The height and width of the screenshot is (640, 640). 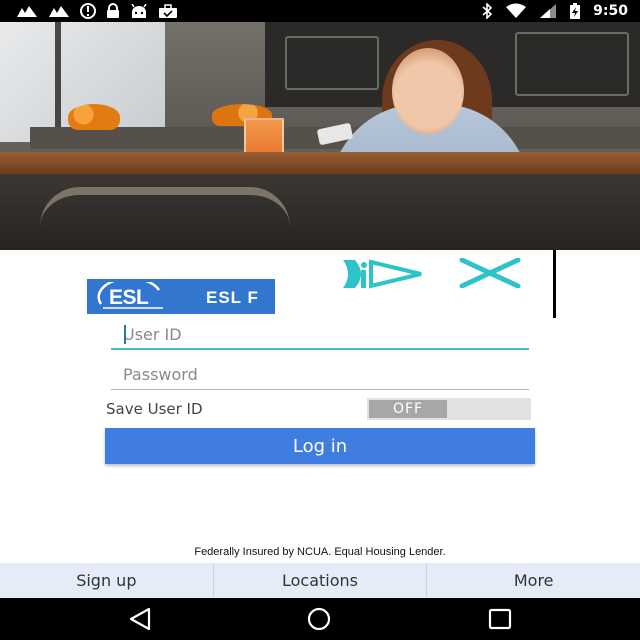 I want to click on wifi-icon, so click(x=516, y=10).